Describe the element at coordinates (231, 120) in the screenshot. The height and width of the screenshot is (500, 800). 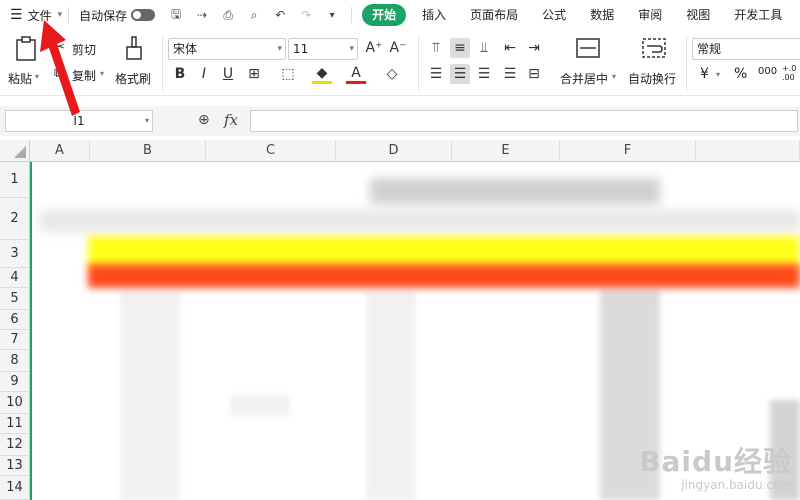
I see `fx-icon: fx` at that location.